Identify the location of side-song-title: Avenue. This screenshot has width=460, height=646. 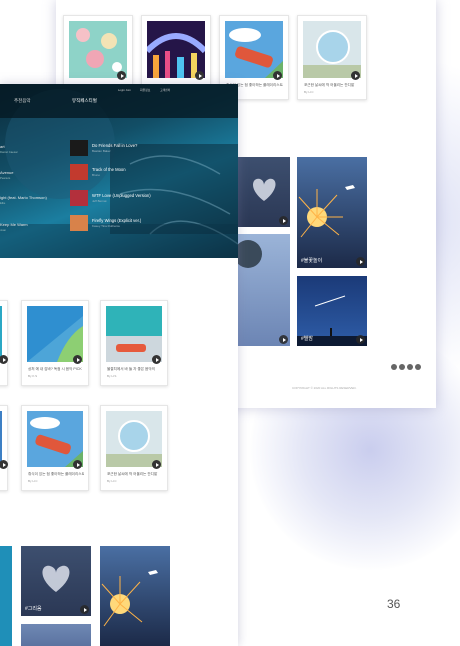
(7, 172).